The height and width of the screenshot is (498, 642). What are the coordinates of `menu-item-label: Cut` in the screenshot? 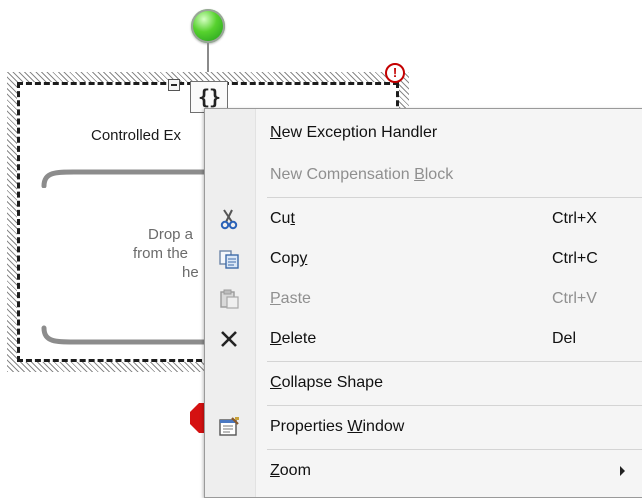 It's located at (282, 218).